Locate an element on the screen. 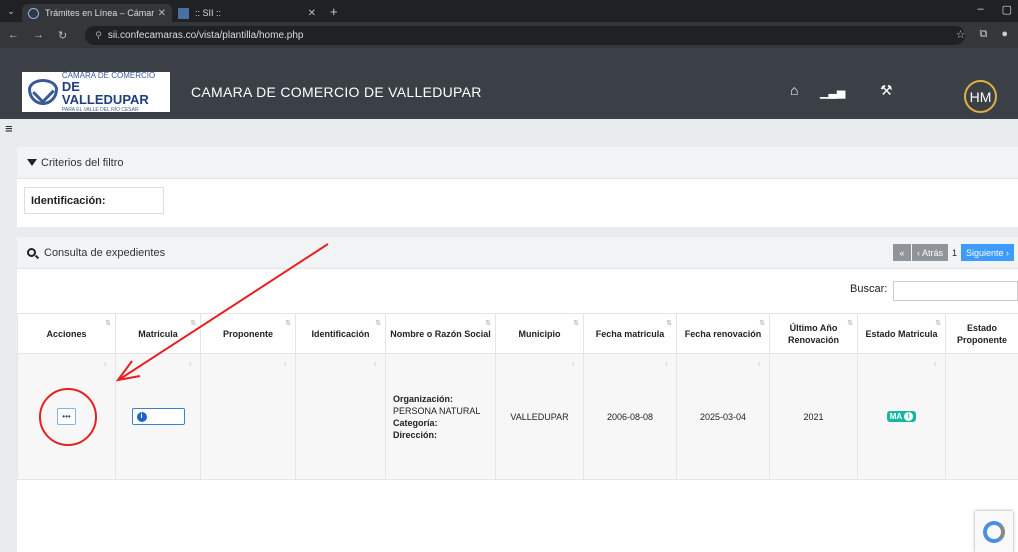  window-controls: – ▢ is located at coordinates (994, 9).